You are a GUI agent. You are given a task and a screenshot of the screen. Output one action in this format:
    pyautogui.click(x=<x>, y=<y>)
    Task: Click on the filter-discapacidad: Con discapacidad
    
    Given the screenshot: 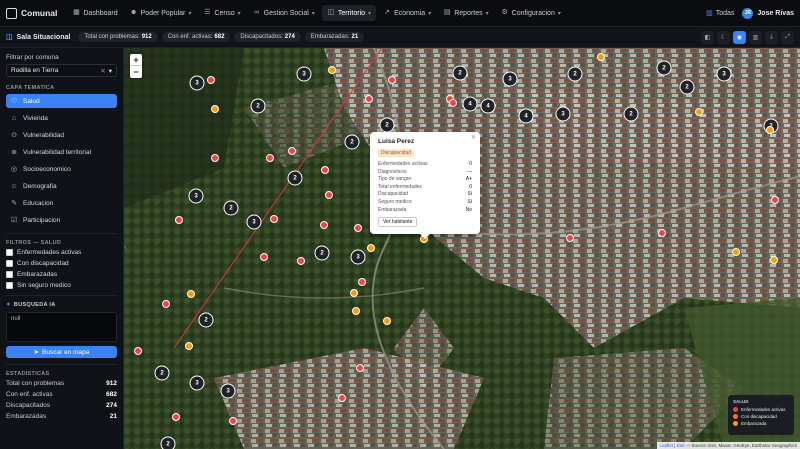 What is the action you would take?
    pyautogui.click(x=61, y=263)
    